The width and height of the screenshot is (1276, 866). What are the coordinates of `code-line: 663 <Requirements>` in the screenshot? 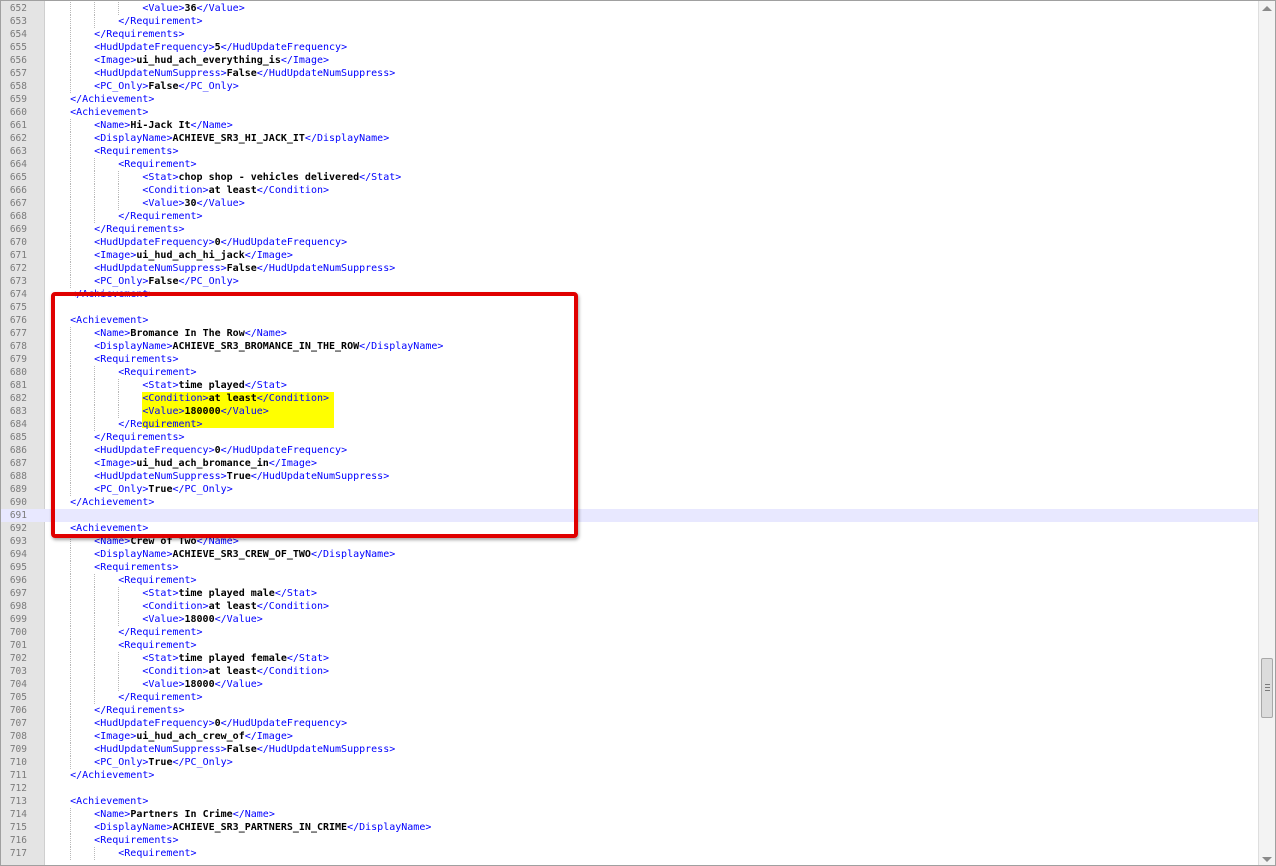 It's located at (629, 151).